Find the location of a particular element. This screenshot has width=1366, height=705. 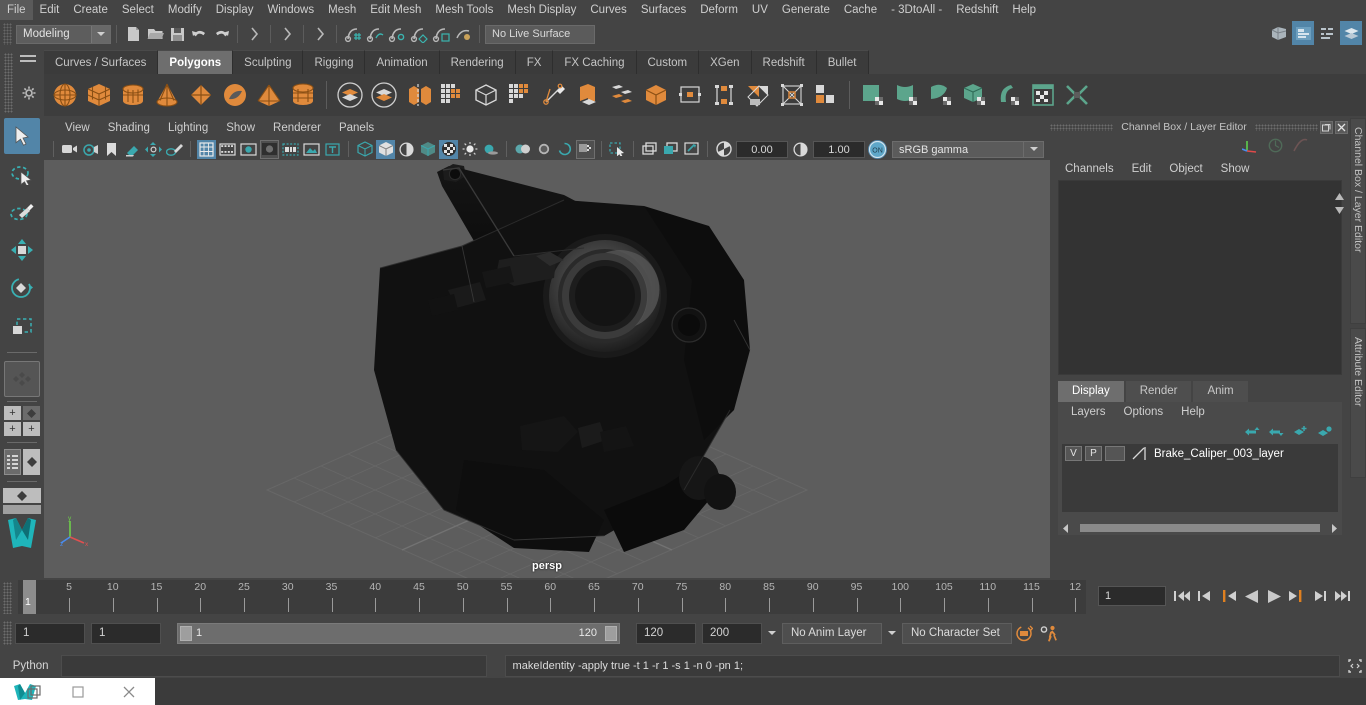

maya-app-icon is located at coordinates (26, 691).